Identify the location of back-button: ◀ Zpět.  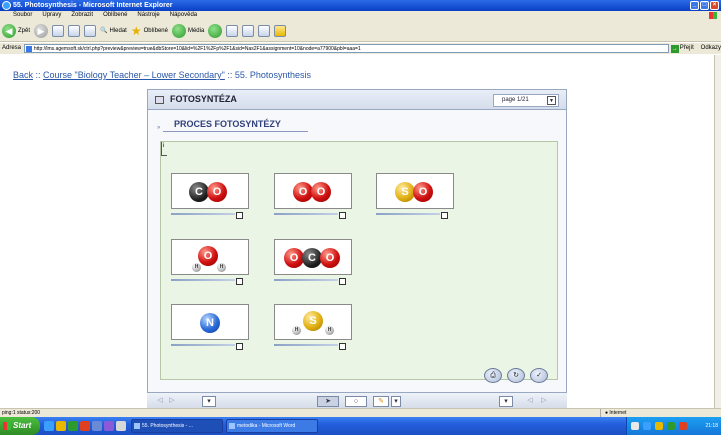
(16, 30).